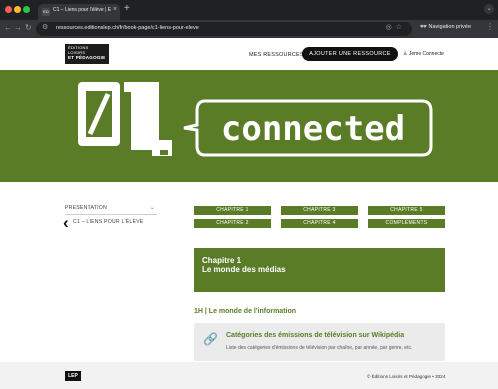  What do you see at coordinates (319, 210) in the screenshot?
I see `chapter-3-button: CHAPITRE 3` at bounding box center [319, 210].